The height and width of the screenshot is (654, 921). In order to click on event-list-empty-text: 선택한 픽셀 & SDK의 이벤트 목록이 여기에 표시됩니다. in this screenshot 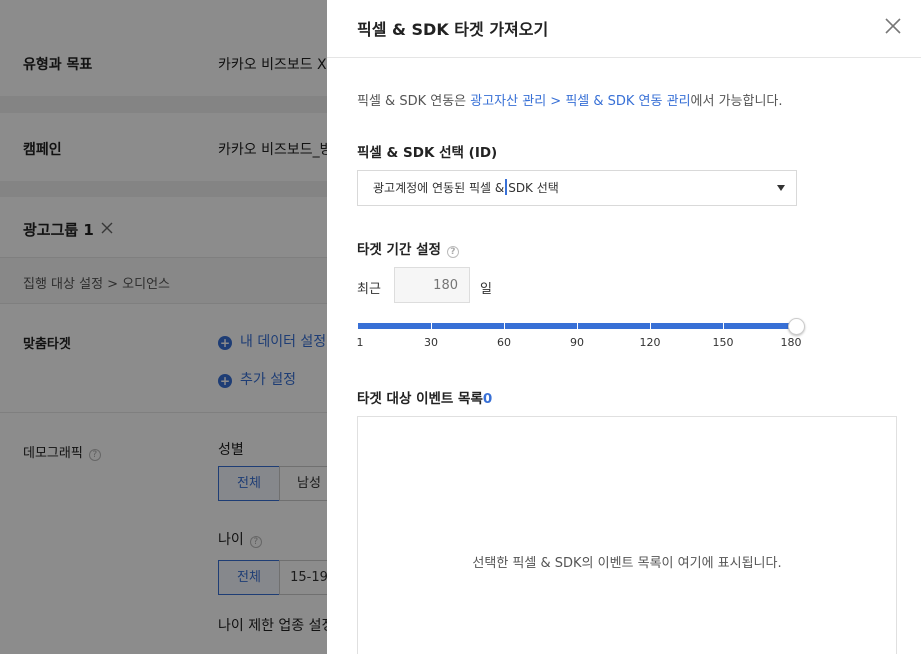, I will do `click(627, 563)`.